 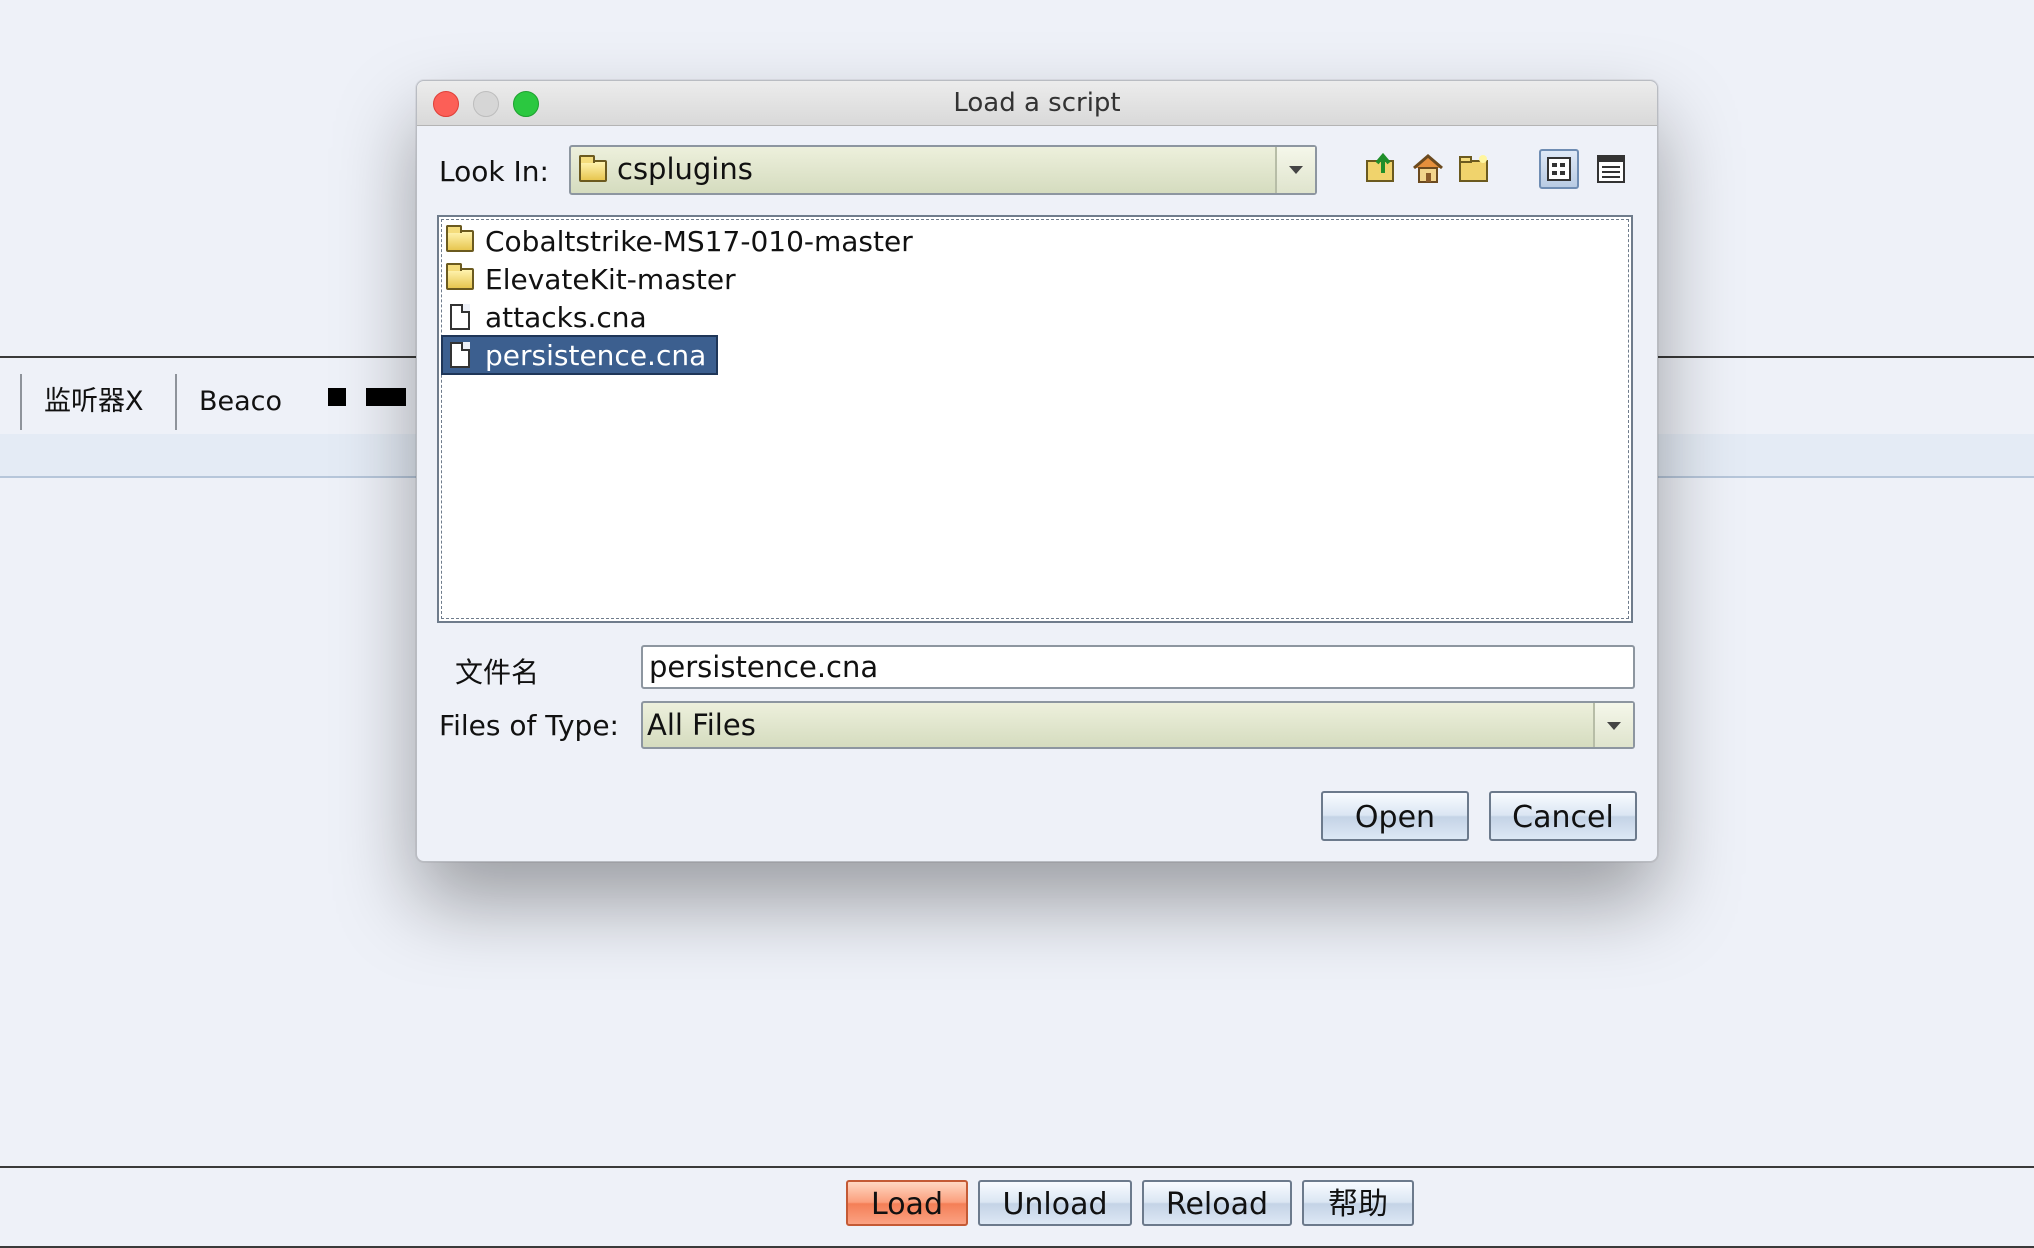 I want to click on file-name: attacks.cna, so click(x=566, y=317).